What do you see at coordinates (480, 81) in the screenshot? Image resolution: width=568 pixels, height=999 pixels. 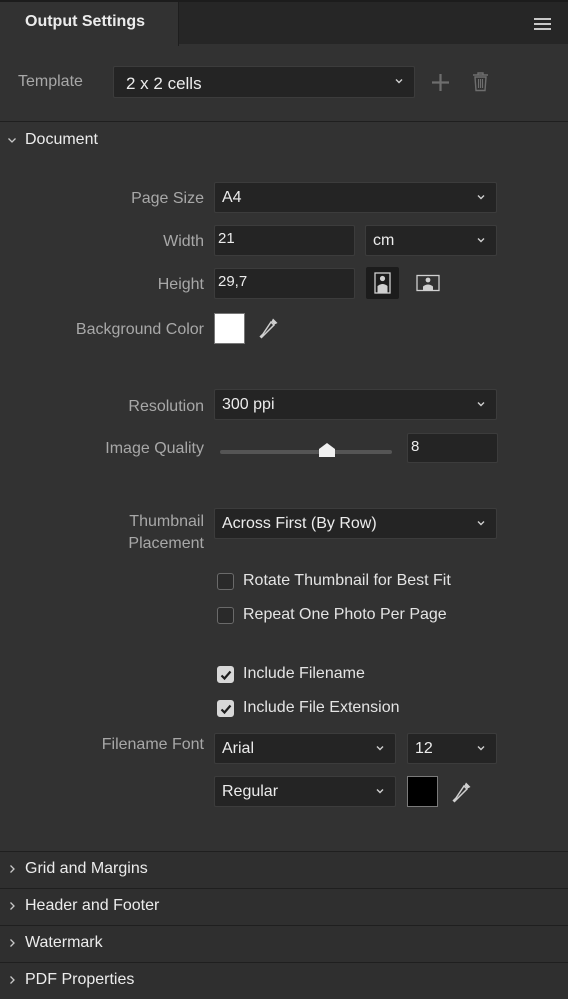 I see `trash-icon` at bounding box center [480, 81].